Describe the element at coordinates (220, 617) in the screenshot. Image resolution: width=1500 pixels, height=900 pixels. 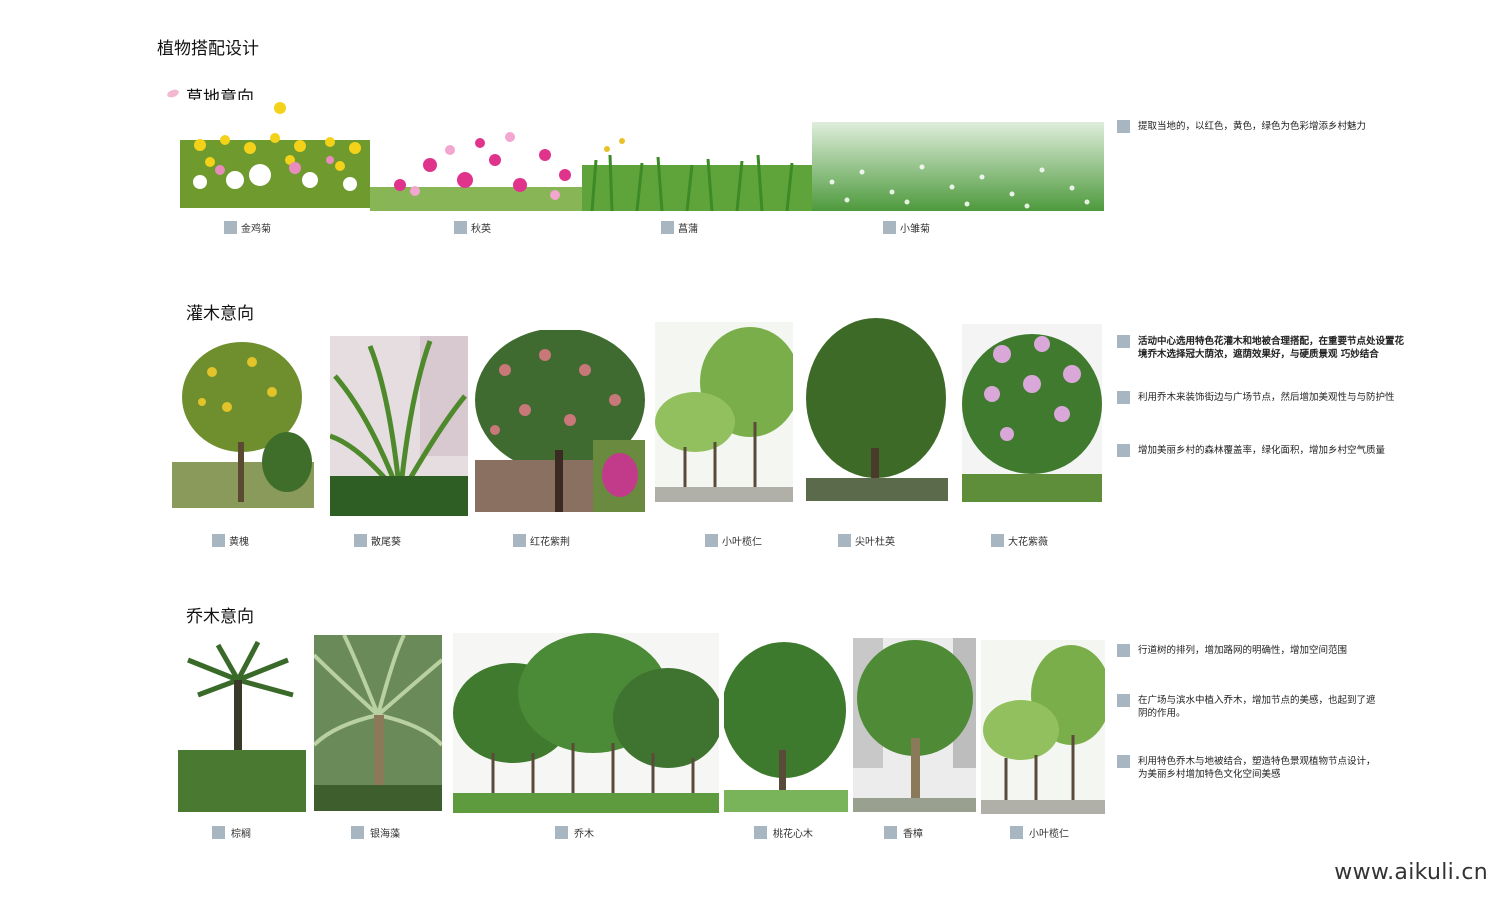
I see `tree-section-title: 乔木意向` at that location.